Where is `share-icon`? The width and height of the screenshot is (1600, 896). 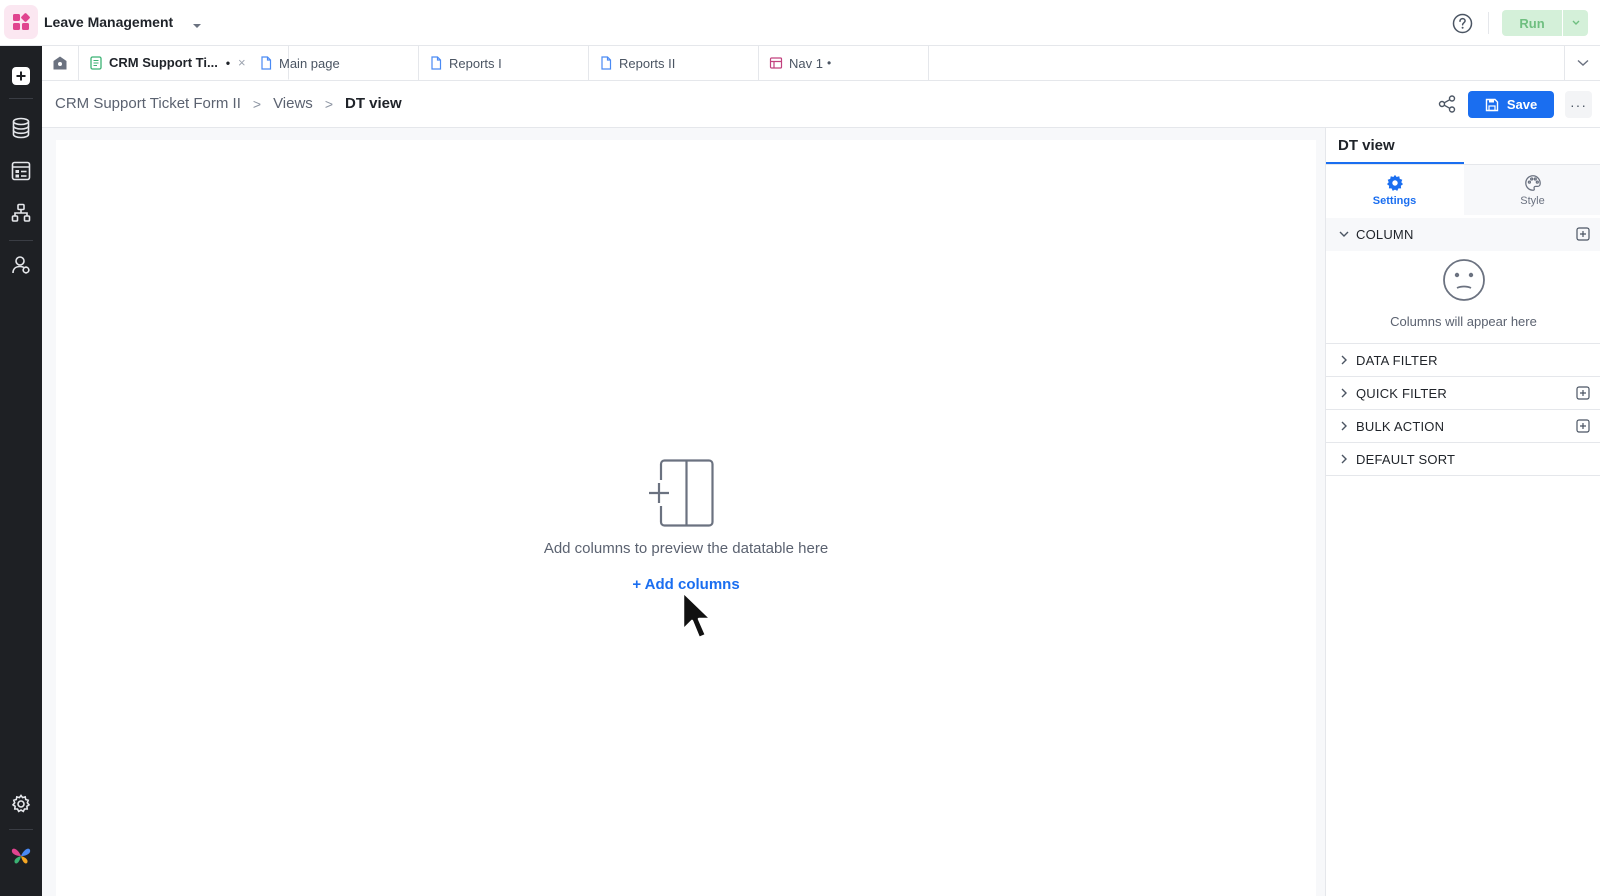
share-icon is located at coordinates (1447, 104).